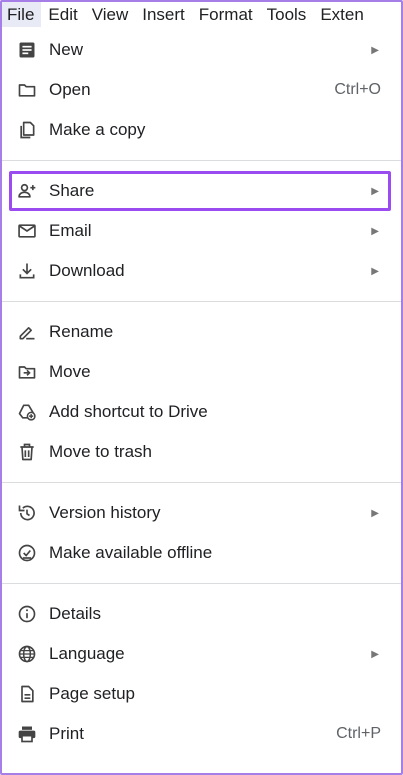 The height and width of the screenshot is (775, 403). I want to click on page-icon, so click(27, 694).